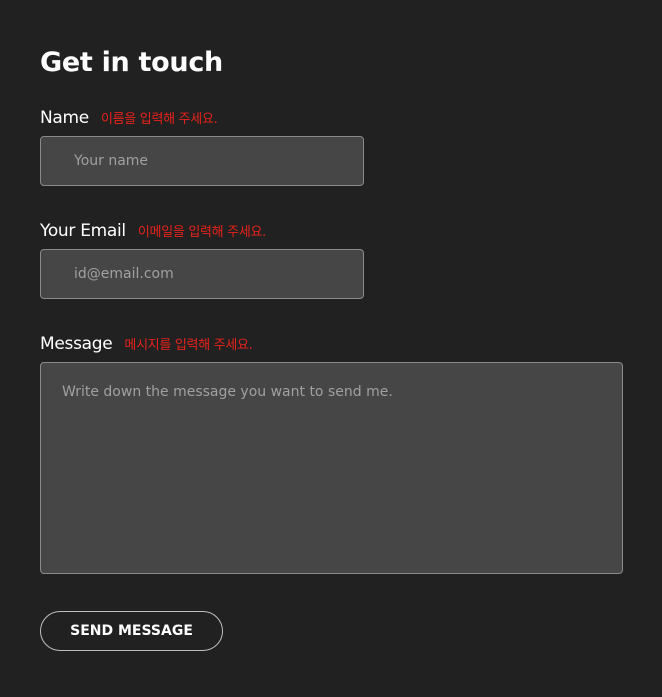 The height and width of the screenshot is (697, 662). What do you see at coordinates (201, 232) in the screenshot?
I see `email-error-message: 이메일을 입력해 주세요.` at bounding box center [201, 232].